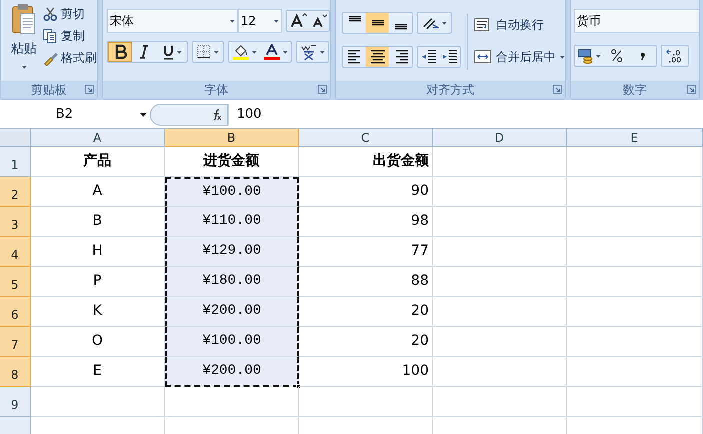 The image size is (703, 434). What do you see at coordinates (24, 41) in the screenshot?
I see `paste-button: 粘贴` at bounding box center [24, 41].